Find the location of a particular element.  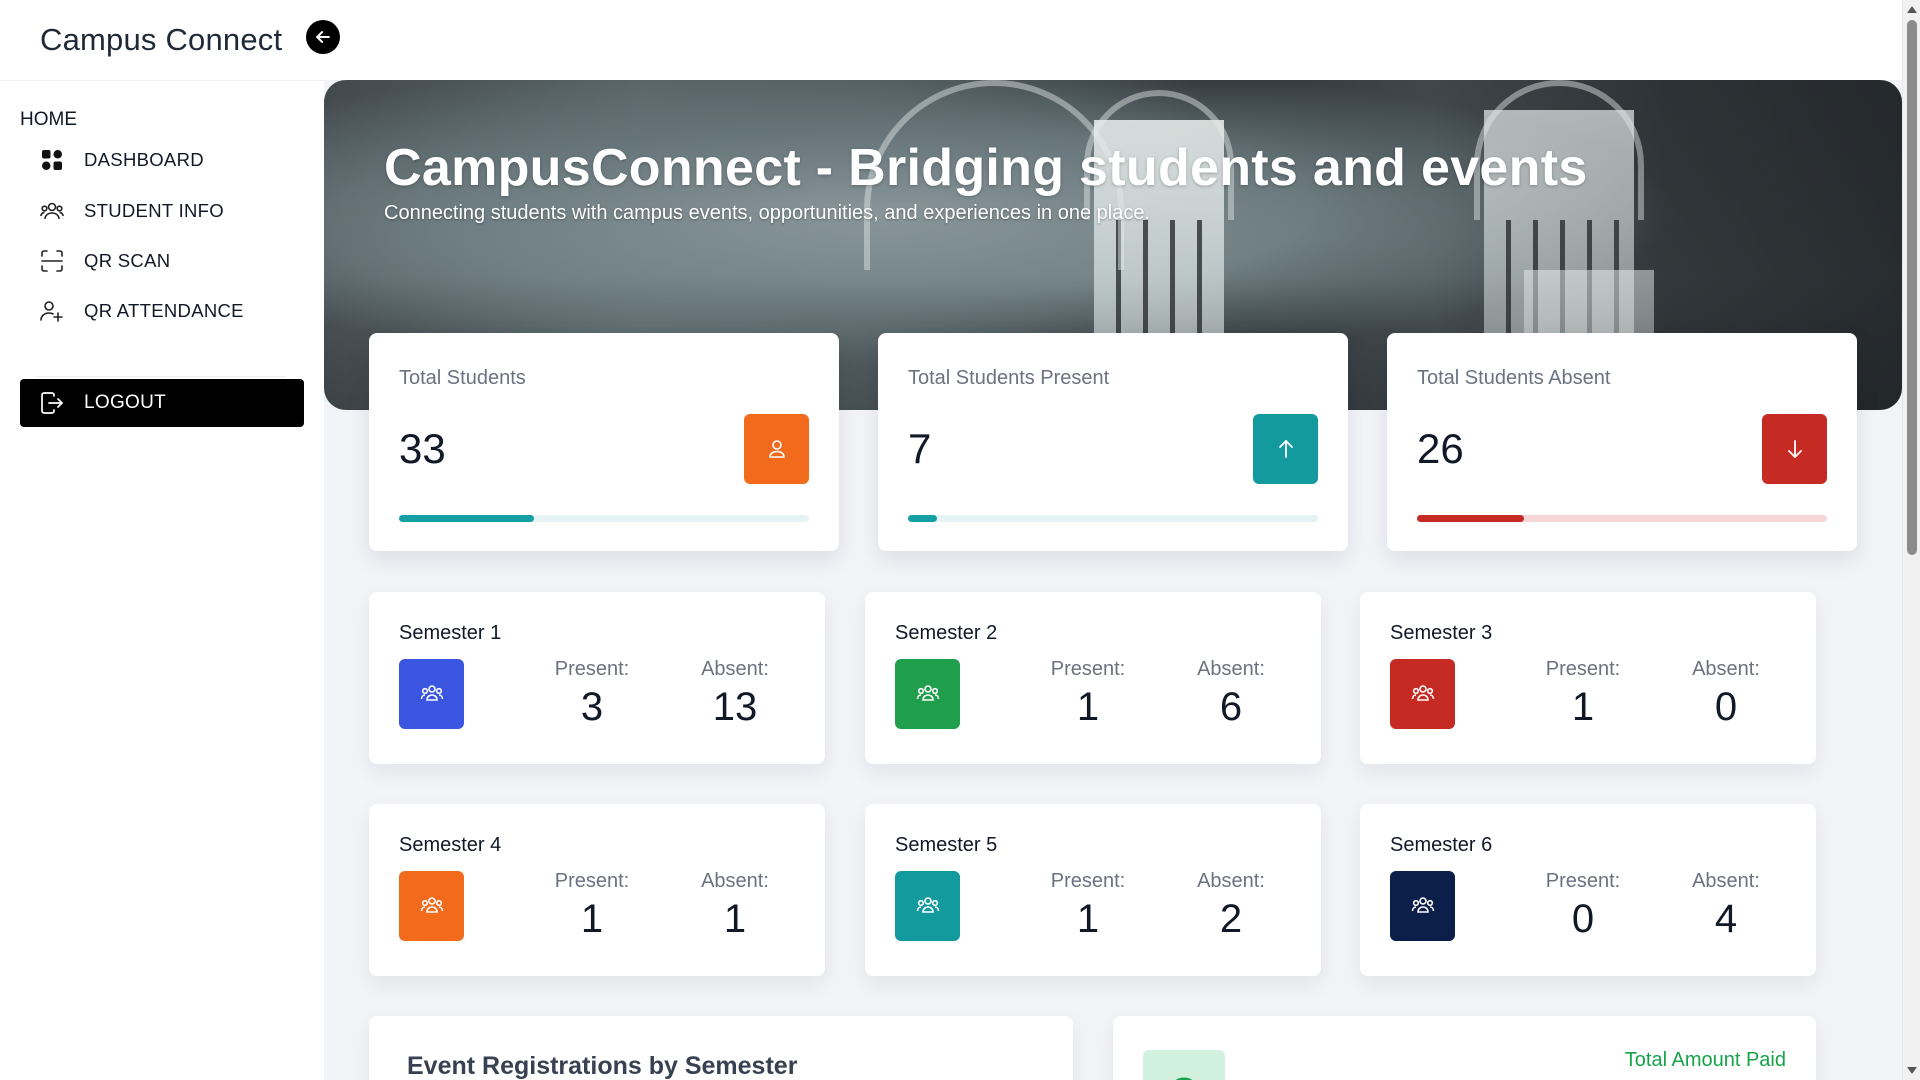

semester-card-2: Semester 2 Present: 1 Absent: 6 is located at coordinates (1093, 678).